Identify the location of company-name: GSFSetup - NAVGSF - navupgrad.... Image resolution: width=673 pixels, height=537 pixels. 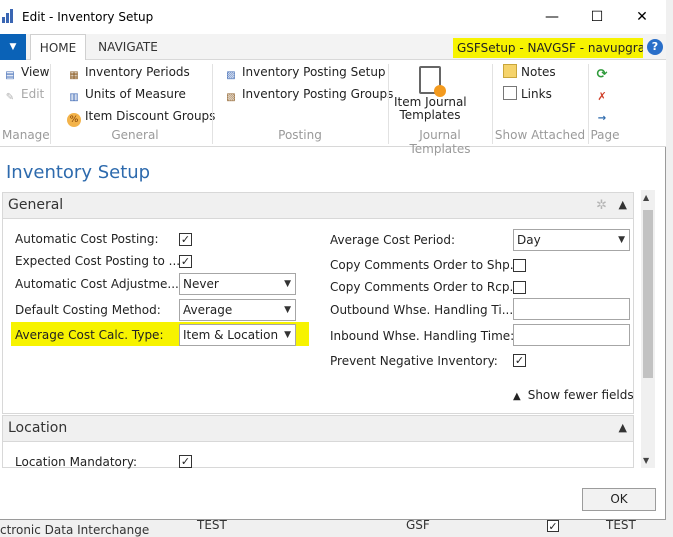
(548, 48).